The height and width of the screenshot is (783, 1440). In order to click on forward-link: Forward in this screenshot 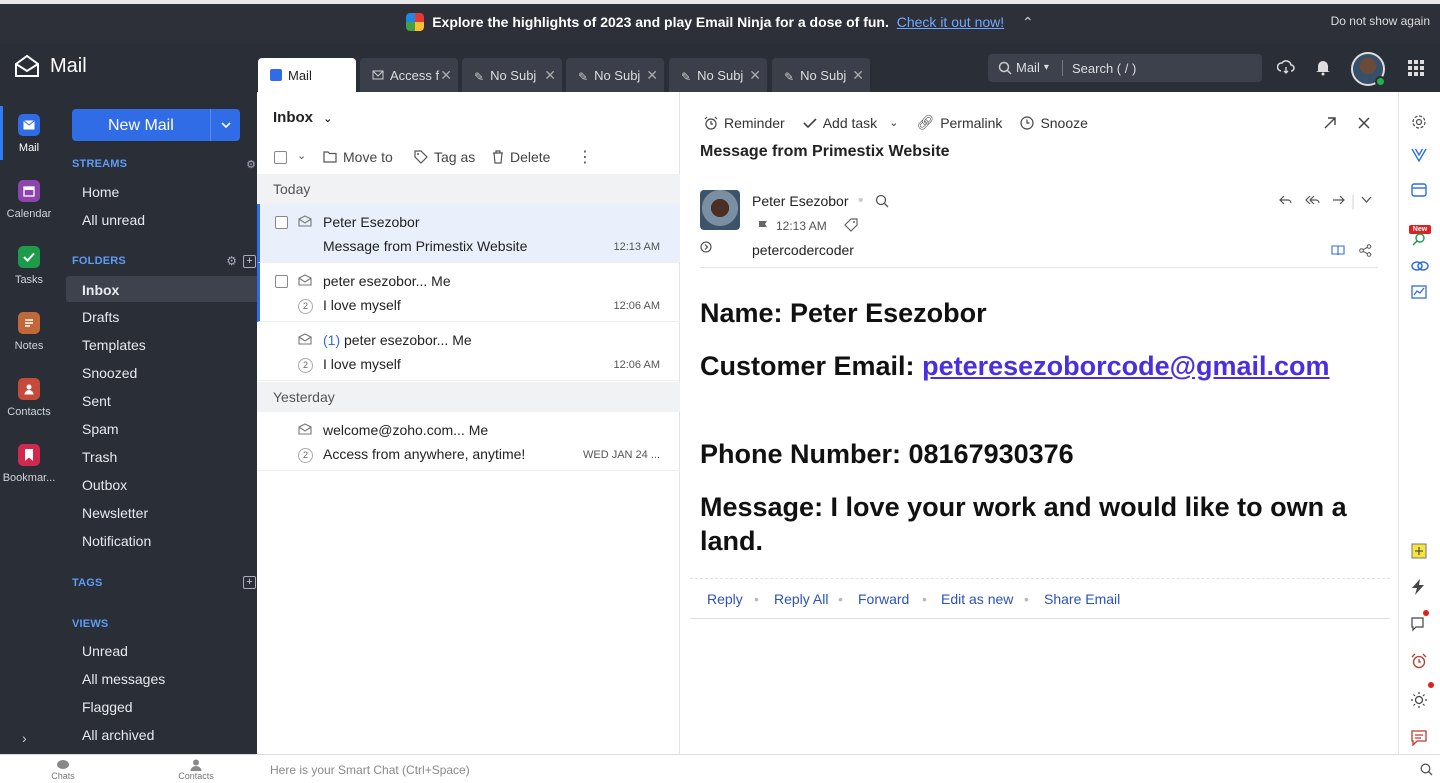, I will do `click(883, 599)`.